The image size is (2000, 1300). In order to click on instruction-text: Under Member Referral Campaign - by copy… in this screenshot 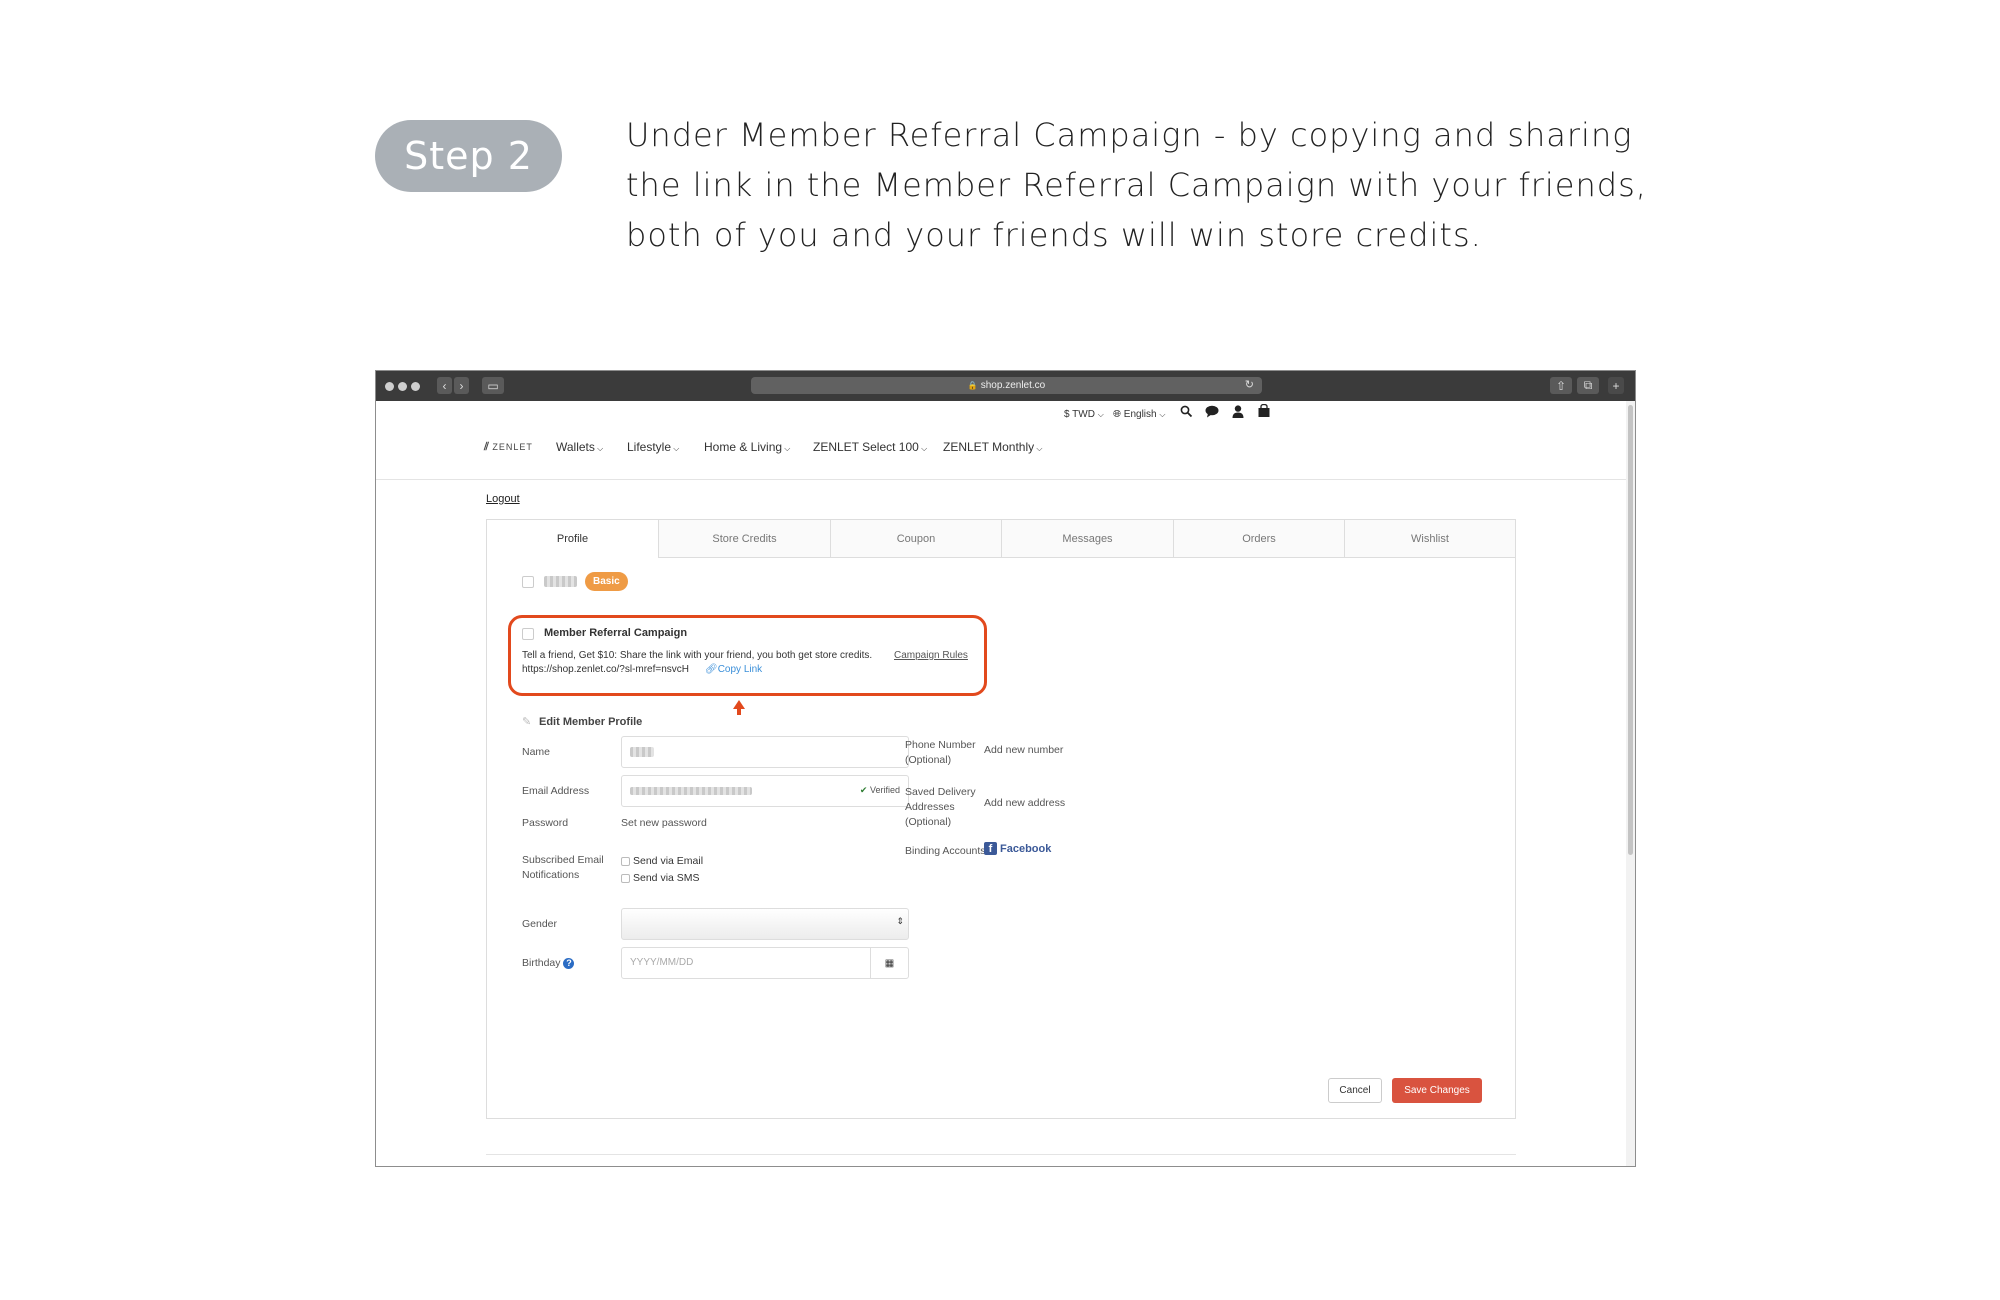, I will do `click(1141, 185)`.